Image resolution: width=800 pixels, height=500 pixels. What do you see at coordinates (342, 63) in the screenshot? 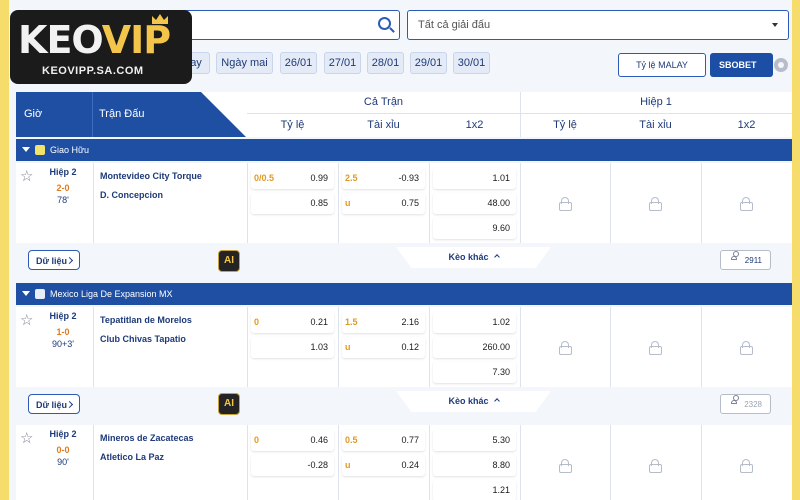
I see `date-tab-27: 27/01` at bounding box center [342, 63].